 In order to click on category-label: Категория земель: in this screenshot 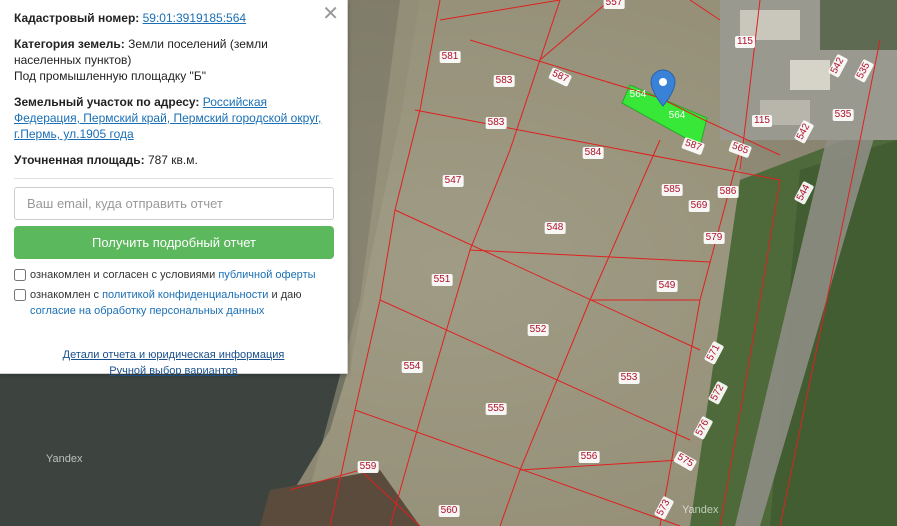, I will do `click(69, 44)`.